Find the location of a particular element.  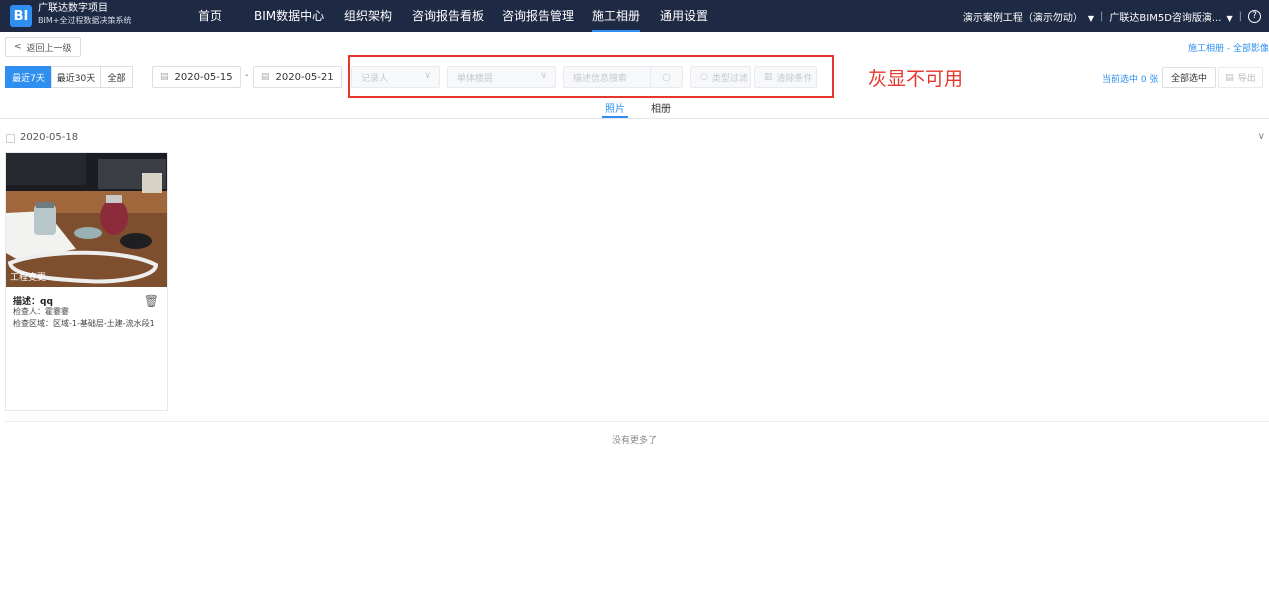

back-label: 返回上一级 is located at coordinates (49, 48).